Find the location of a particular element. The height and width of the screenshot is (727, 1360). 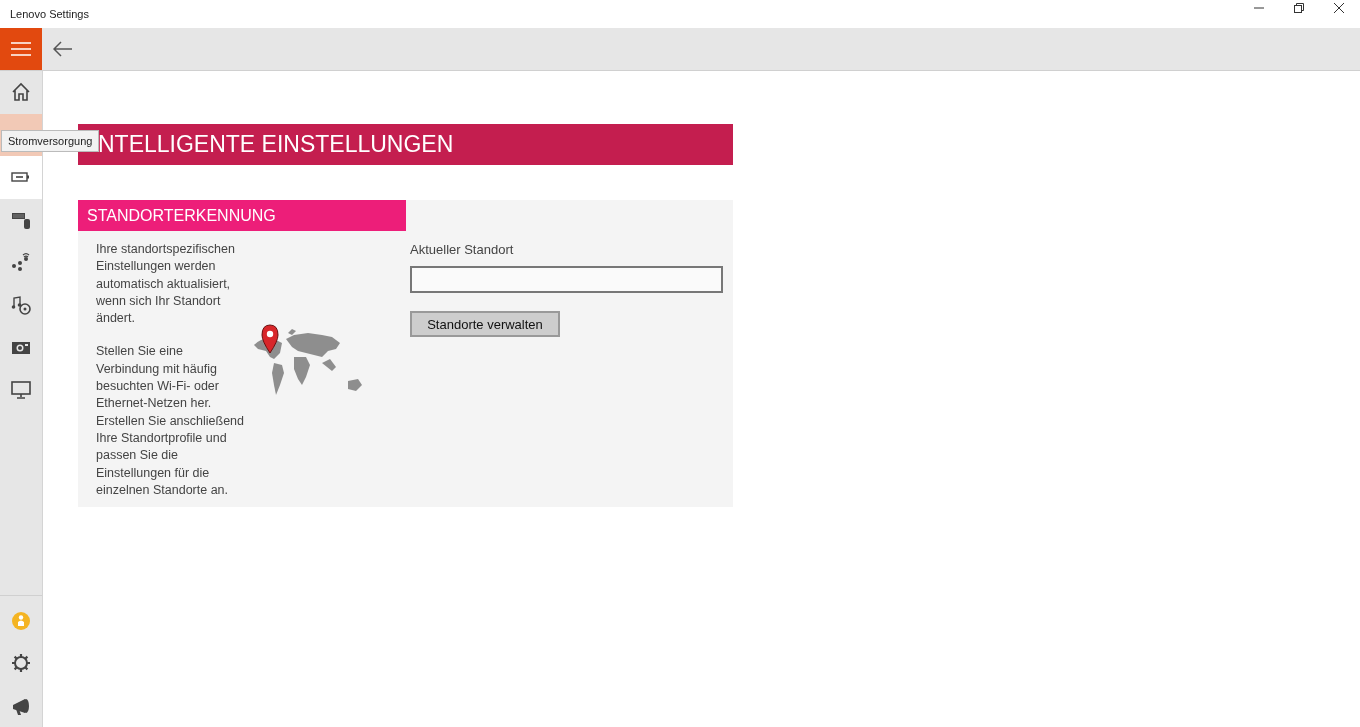

tooltip: Stromversorgung is located at coordinates (50, 141).